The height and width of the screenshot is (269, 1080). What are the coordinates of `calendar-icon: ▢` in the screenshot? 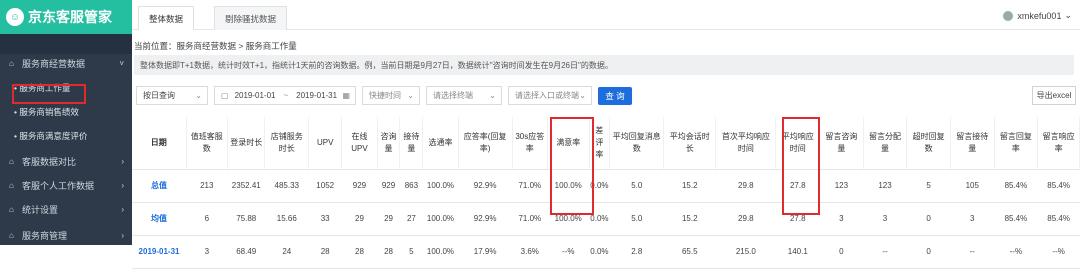 It's located at (225, 95).